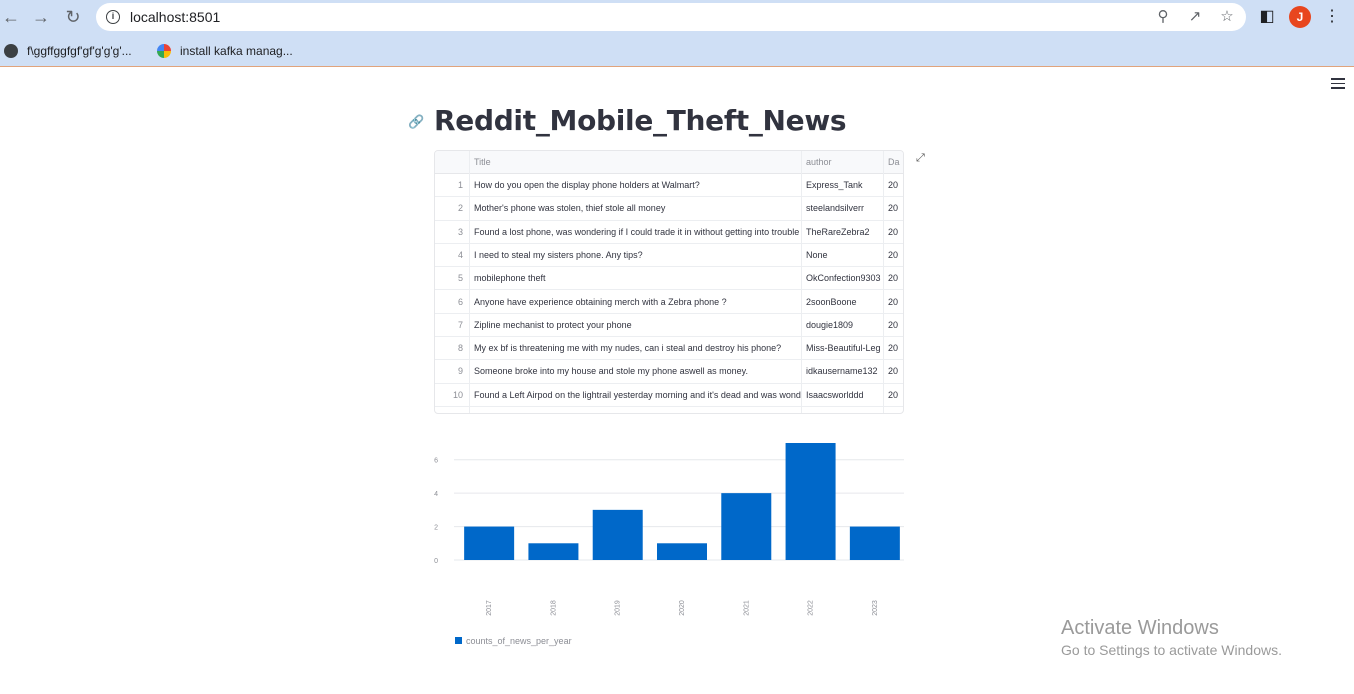 The image size is (1354, 694). What do you see at coordinates (164, 51) in the screenshot?
I see `google-icon` at bounding box center [164, 51].